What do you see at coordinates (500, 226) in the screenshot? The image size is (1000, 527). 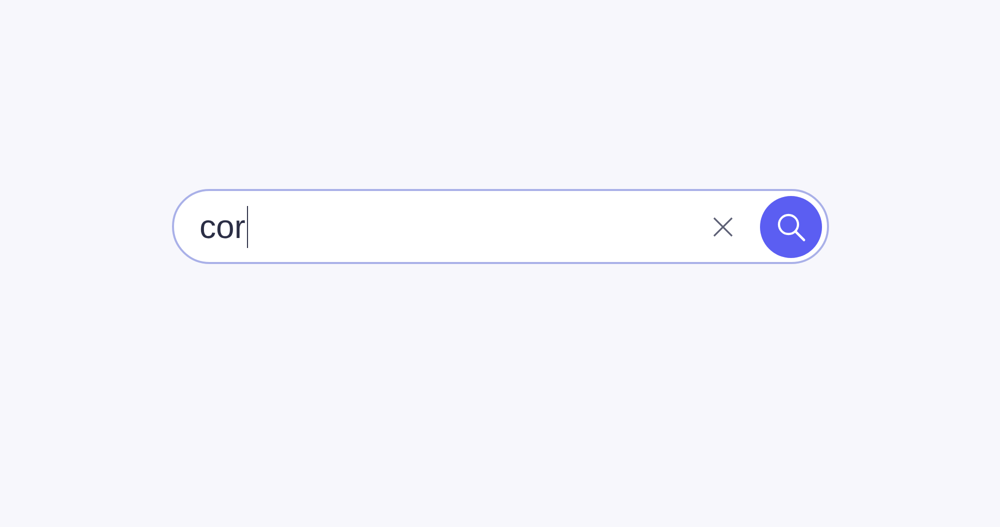 I see `search-field: cor` at bounding box center [500, 226].